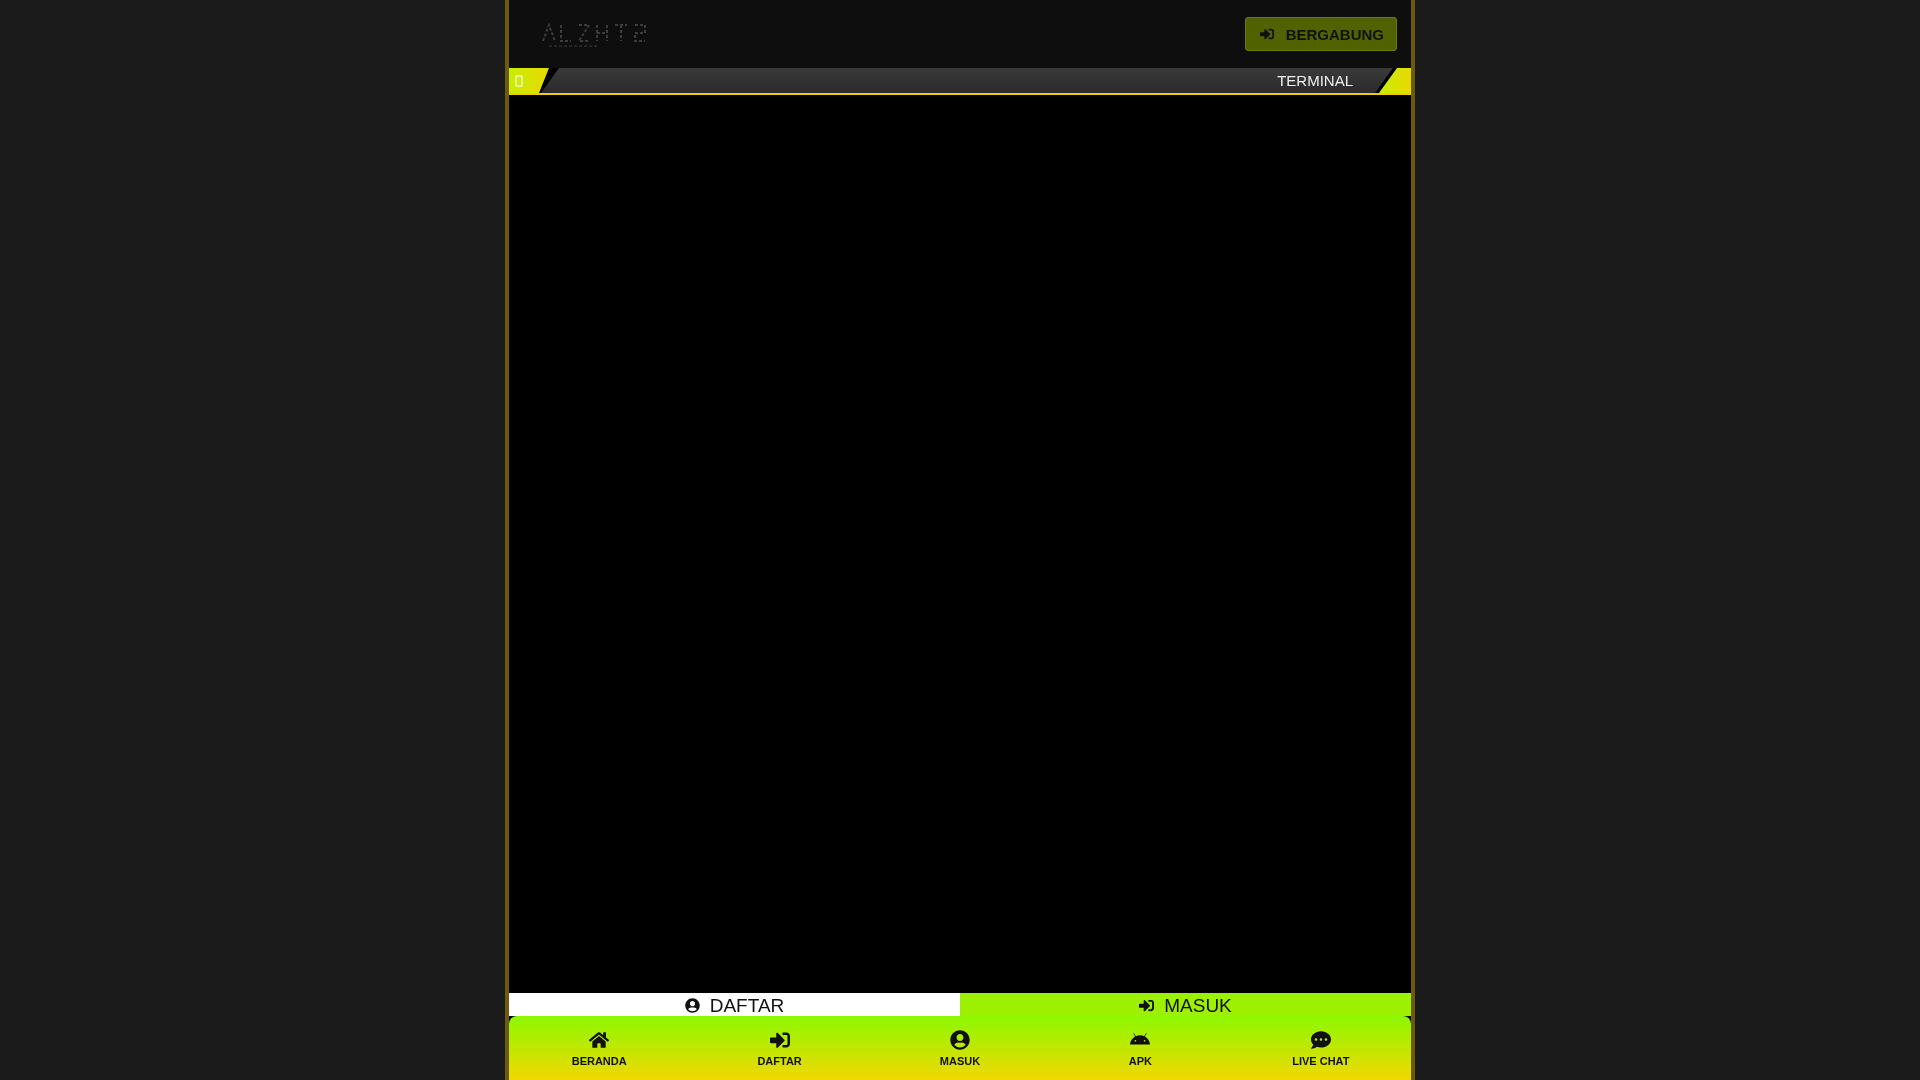 This screenshot has width=1920, height=1080. Describe the element at coordinates (1140, 1048) in the screenshot. I see `nav-item: APK` at that location.